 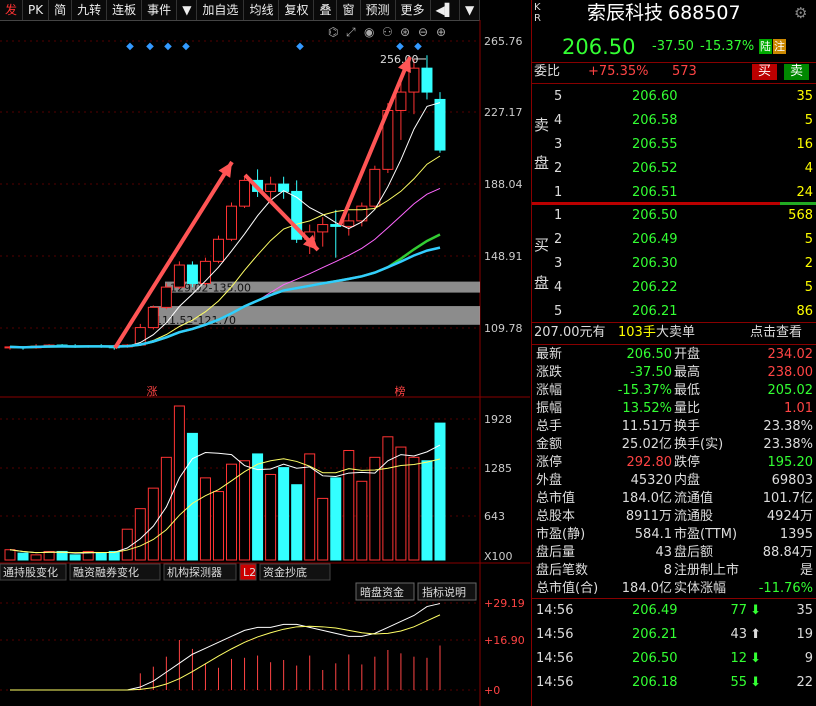 I want to click on view-link: 点击查看, so click(x=776, y=333).